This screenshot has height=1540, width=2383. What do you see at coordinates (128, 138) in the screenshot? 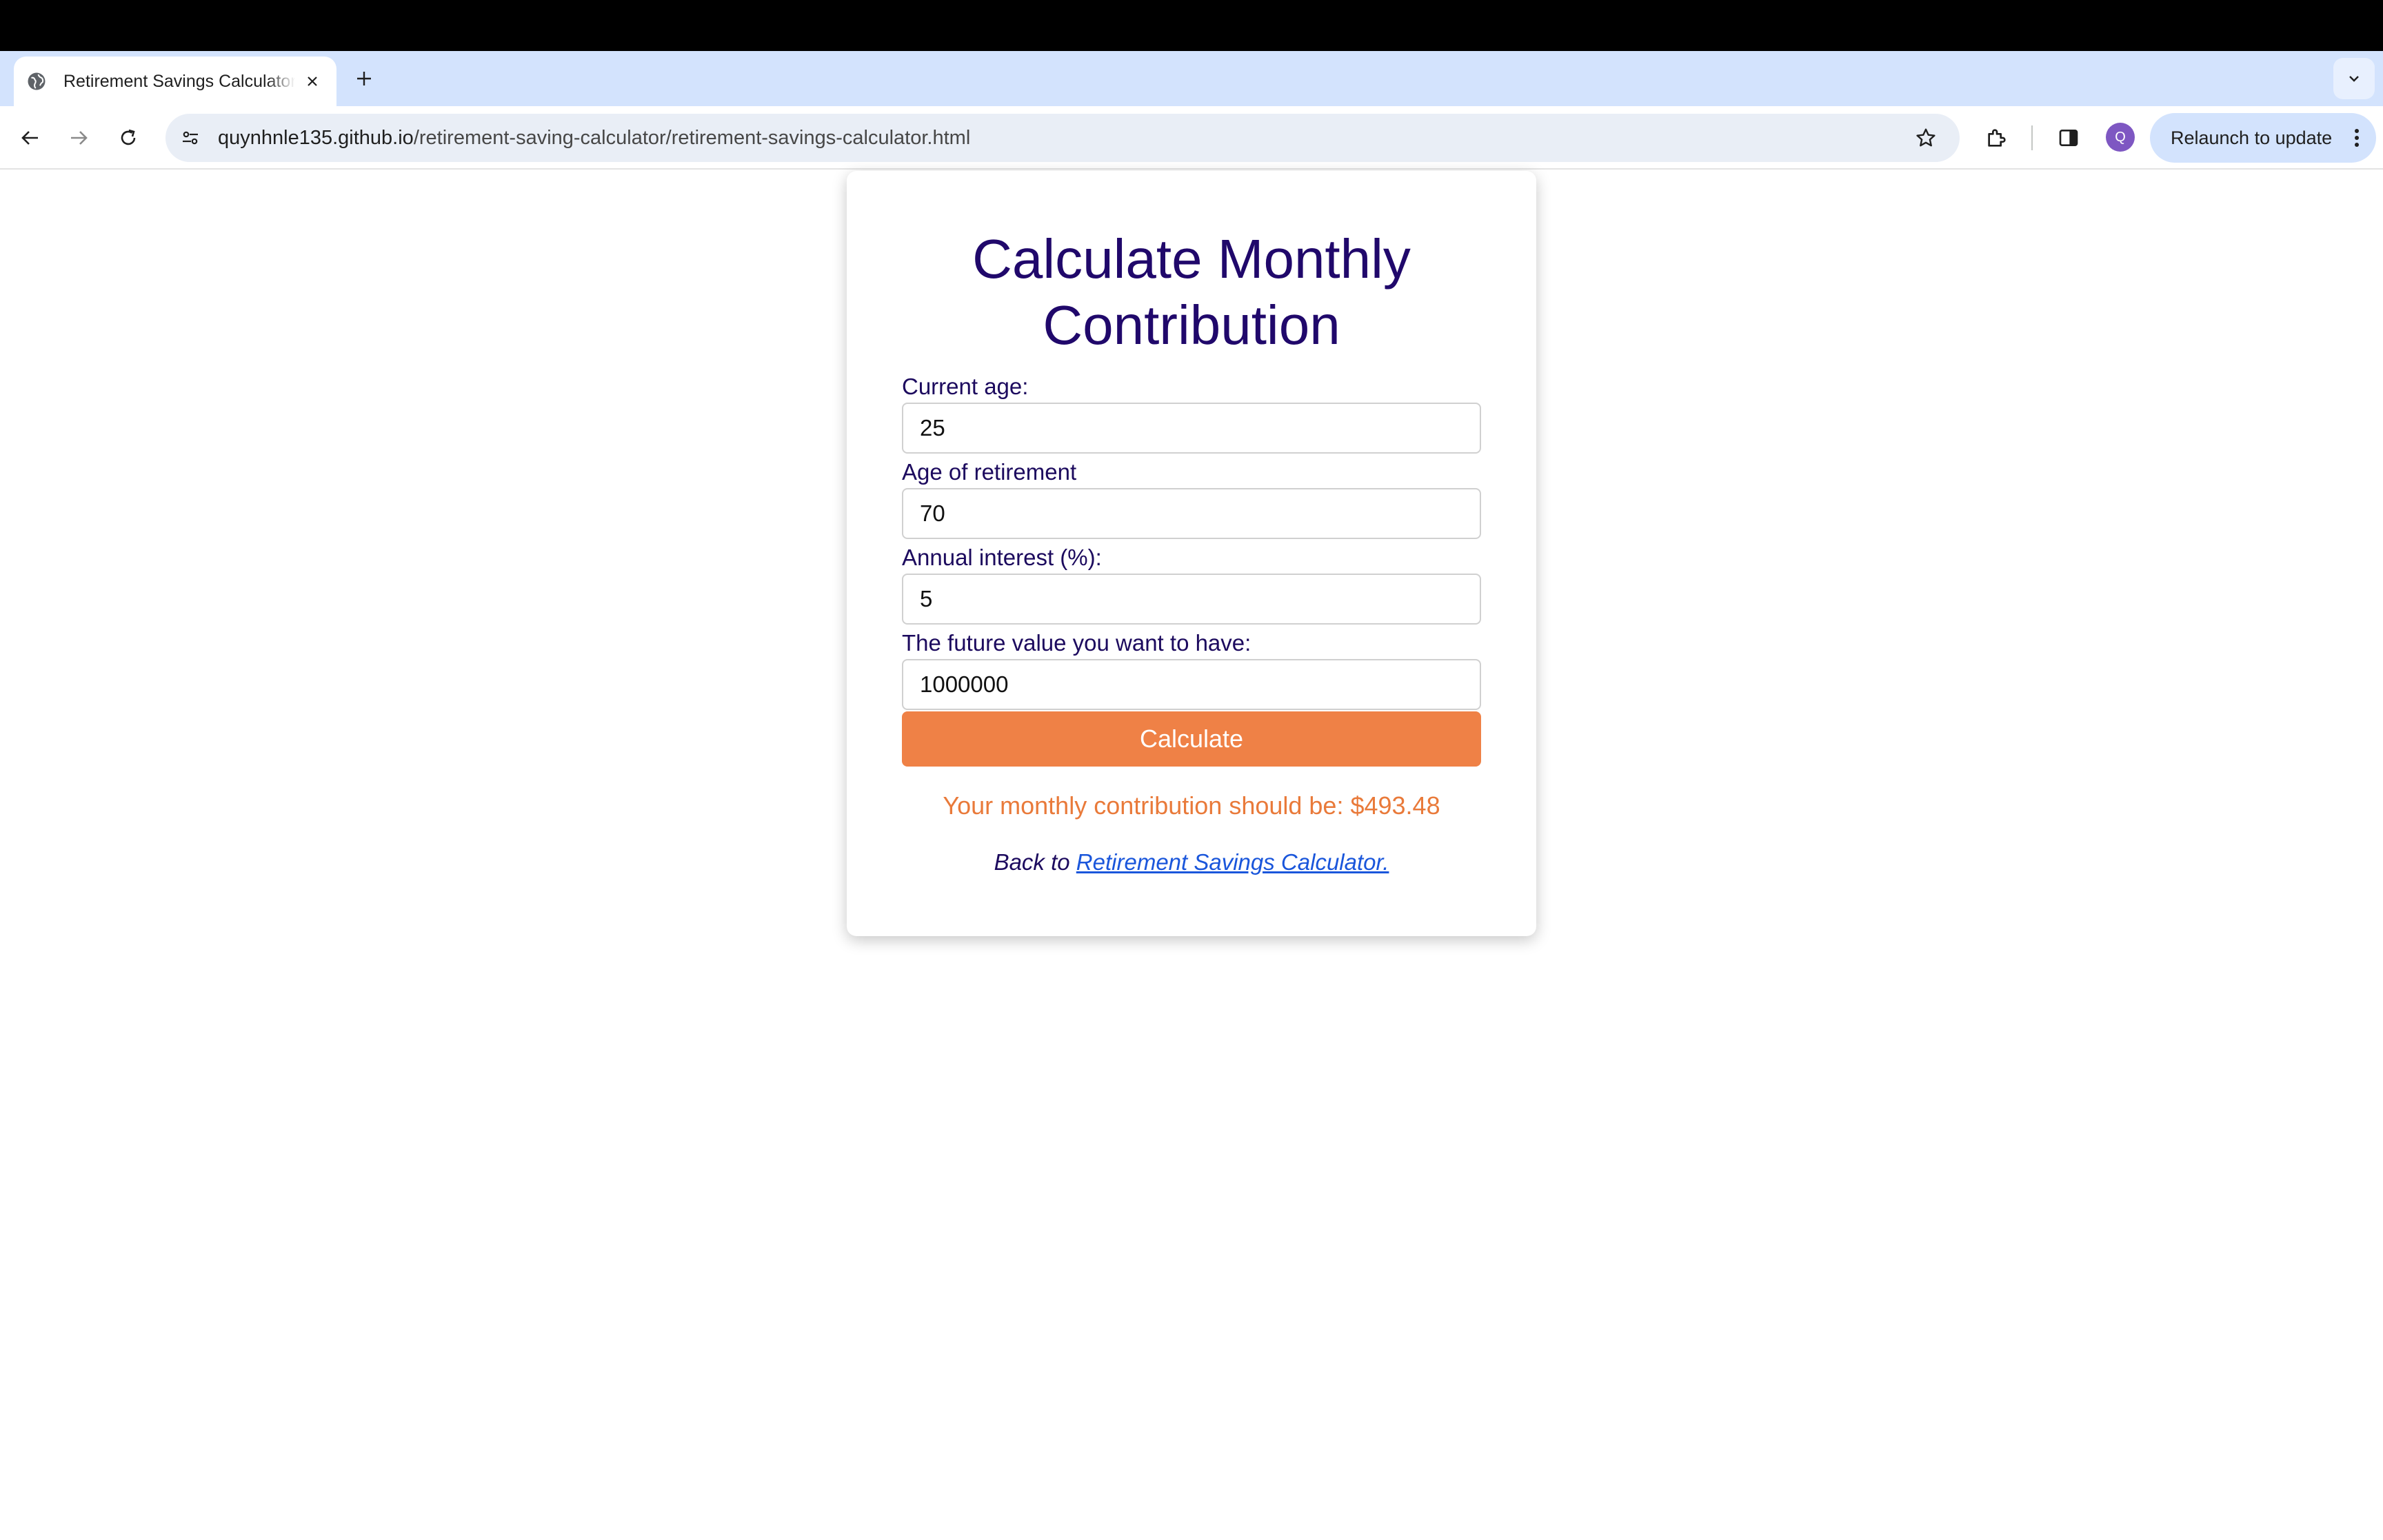
I see `reload-icon` at bounding box center [128, 138].